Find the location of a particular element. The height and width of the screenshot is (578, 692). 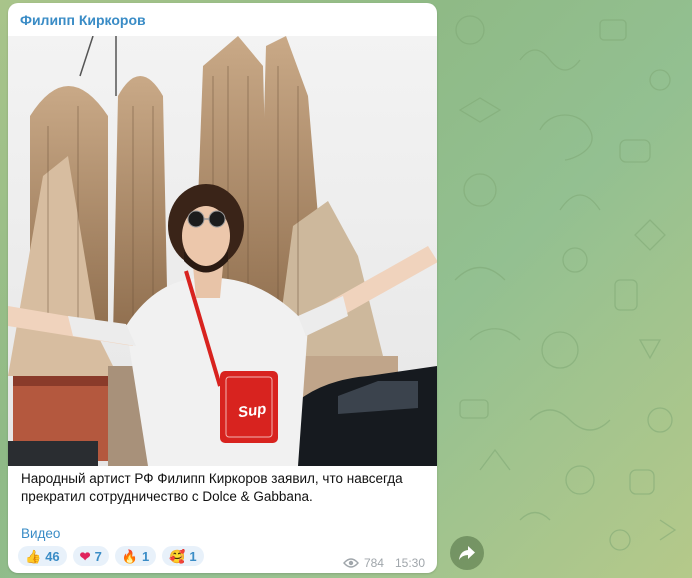

reaction-fire: 🔥 1 is located at coordinates (135, 556).